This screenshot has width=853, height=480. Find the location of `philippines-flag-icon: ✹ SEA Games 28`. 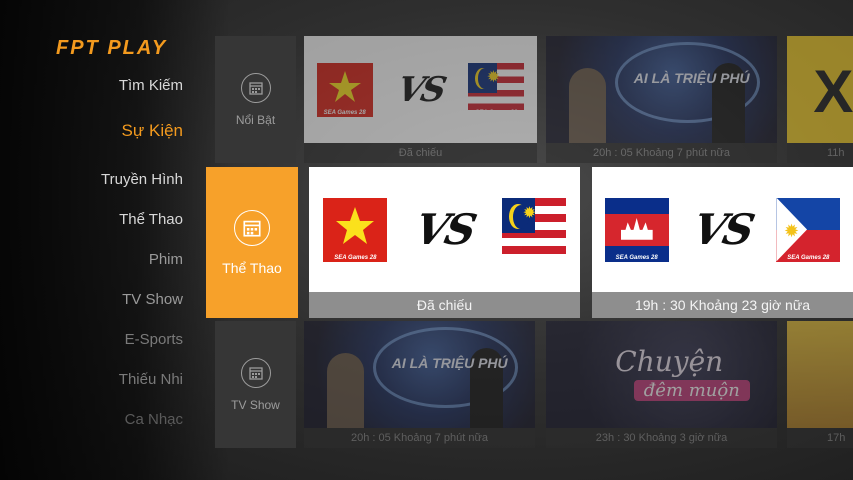

philippines-flag-icon: ✹ SEA Games 28 is located at coordinates (808, 229).